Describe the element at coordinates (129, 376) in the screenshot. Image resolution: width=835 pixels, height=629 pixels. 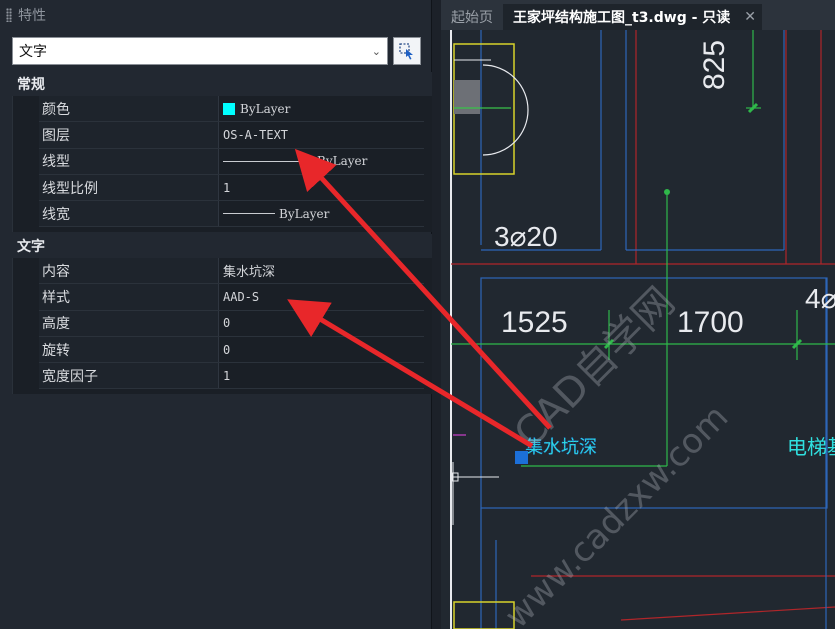
I see `prop-name-width-factor: 宽度因子` at that location.